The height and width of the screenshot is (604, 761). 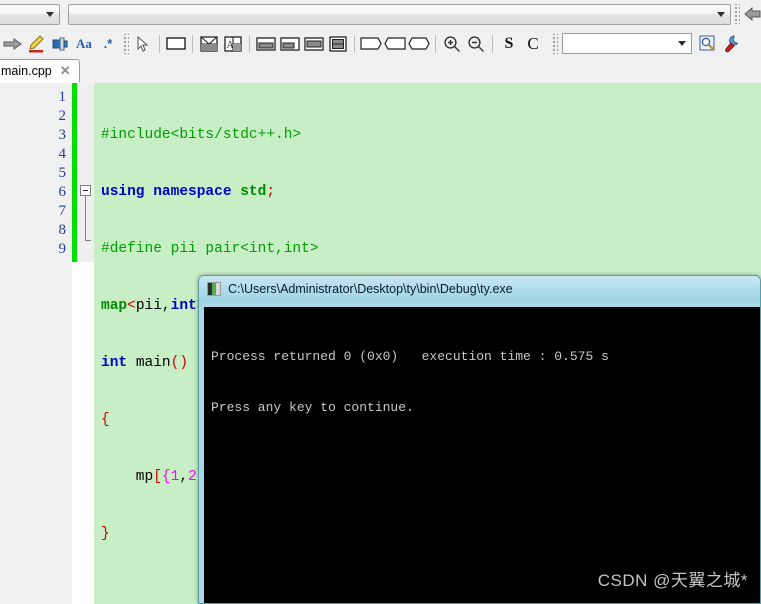 I want to click on box-sizer-center-icon, so click(x=314, y=44).